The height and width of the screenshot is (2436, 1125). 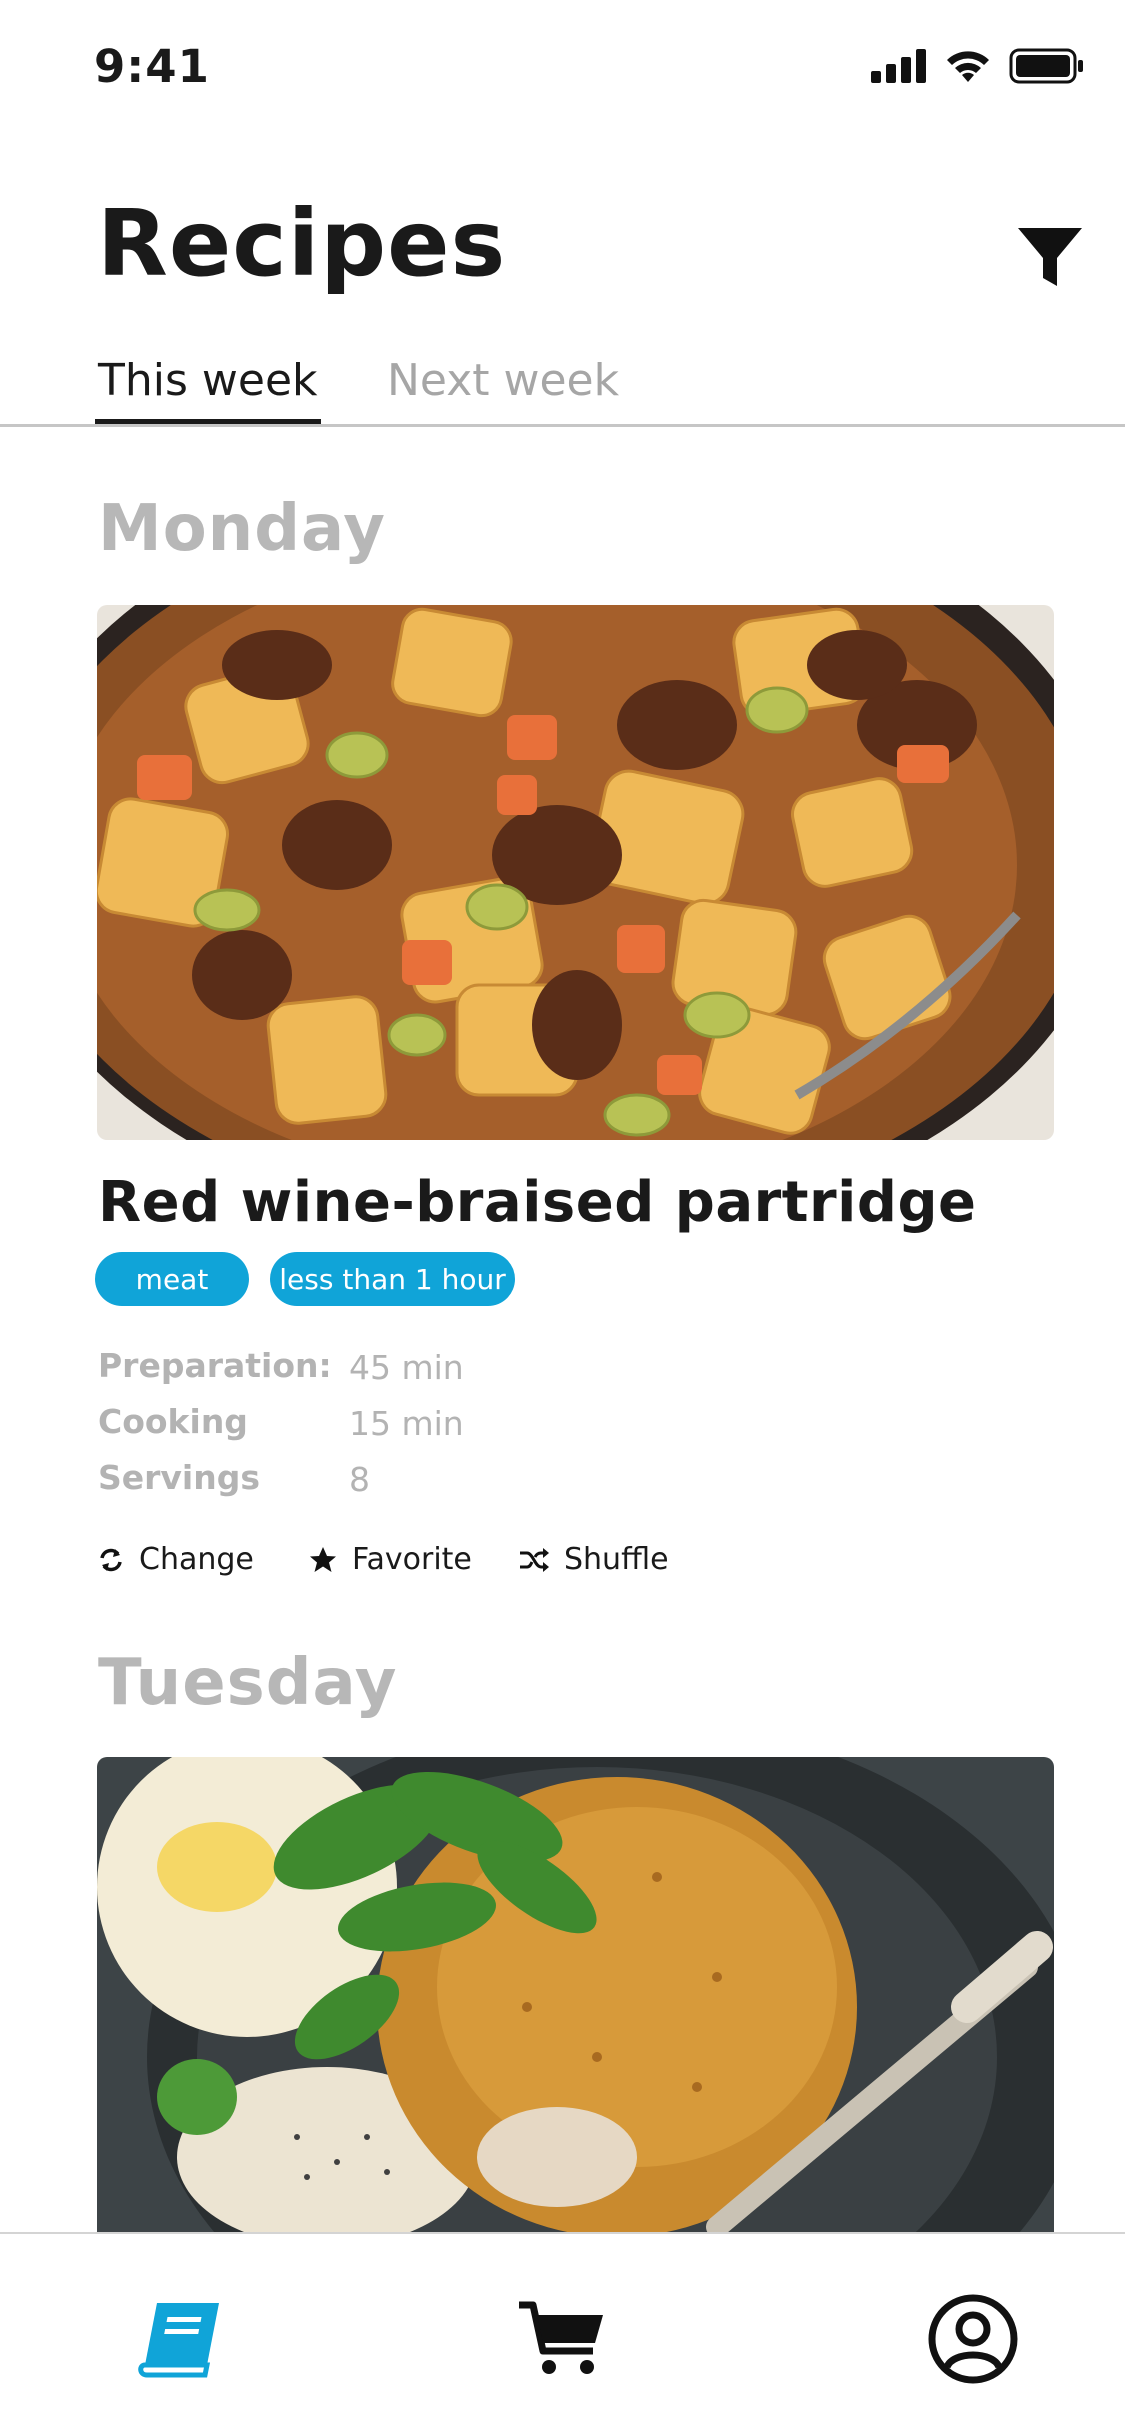 What do you see at coordinates (152, 66) in the screenshot?
I see `status-time: 9:41` at bounding box center [152, 66].